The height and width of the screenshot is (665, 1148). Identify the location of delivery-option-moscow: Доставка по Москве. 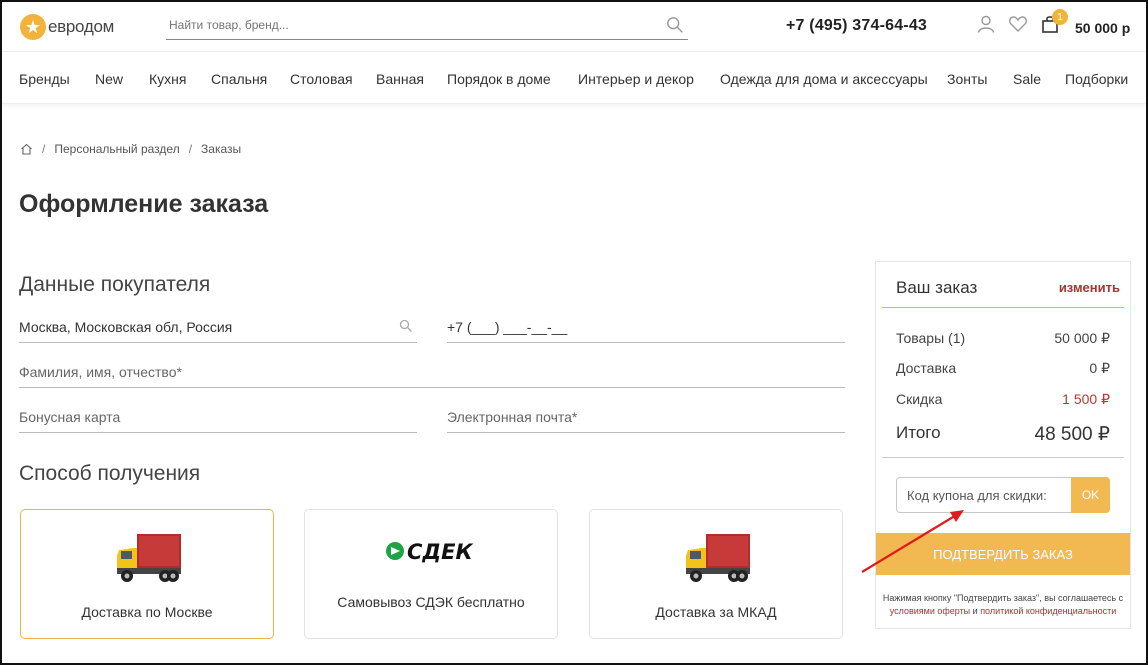
(147, 574).